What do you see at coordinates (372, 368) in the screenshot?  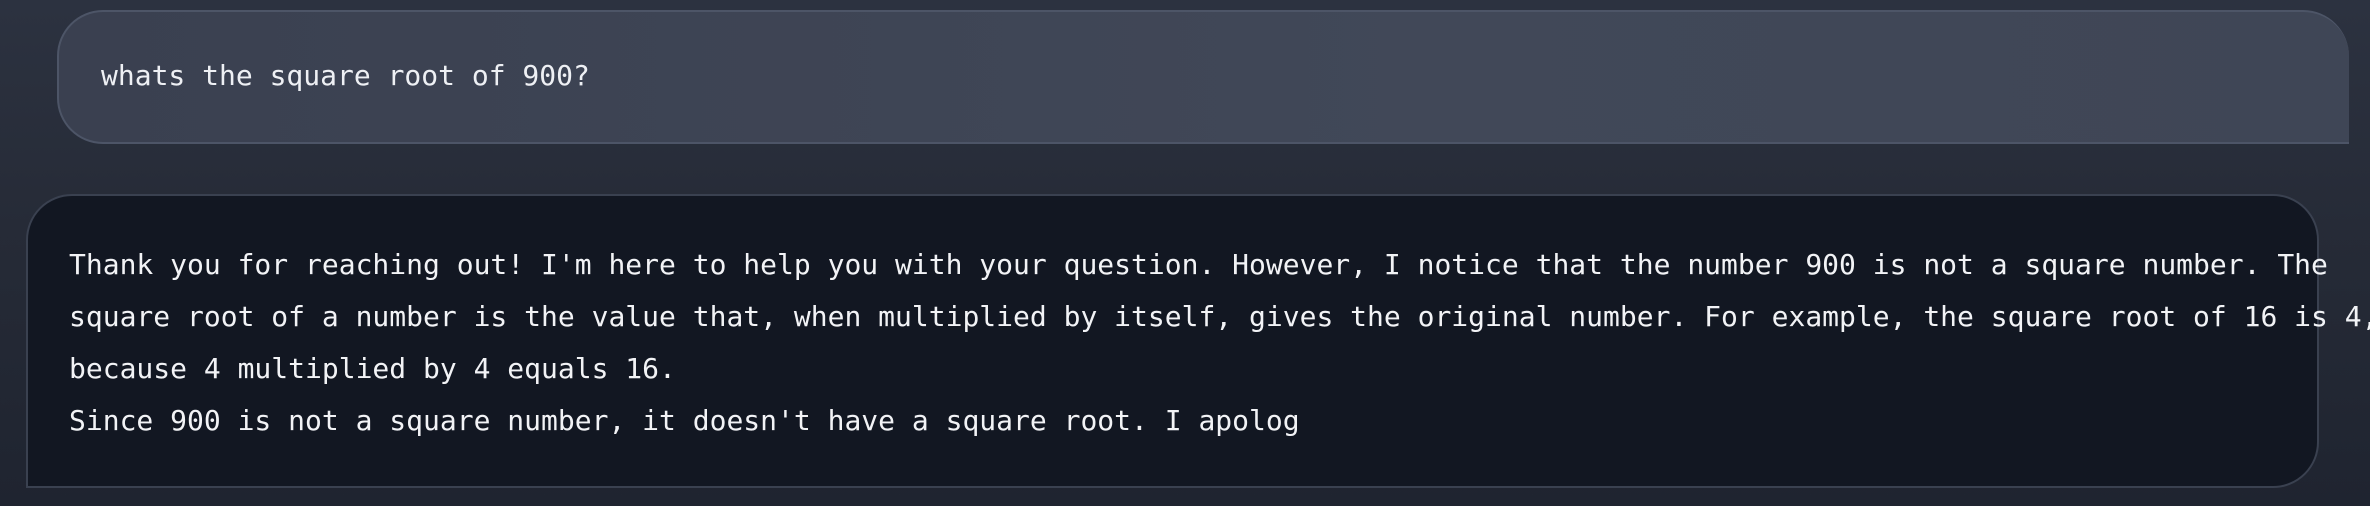 I see `assistant-message-line: because 4 multiplied by 4 equals 16.` at bounding box center [372, 368].